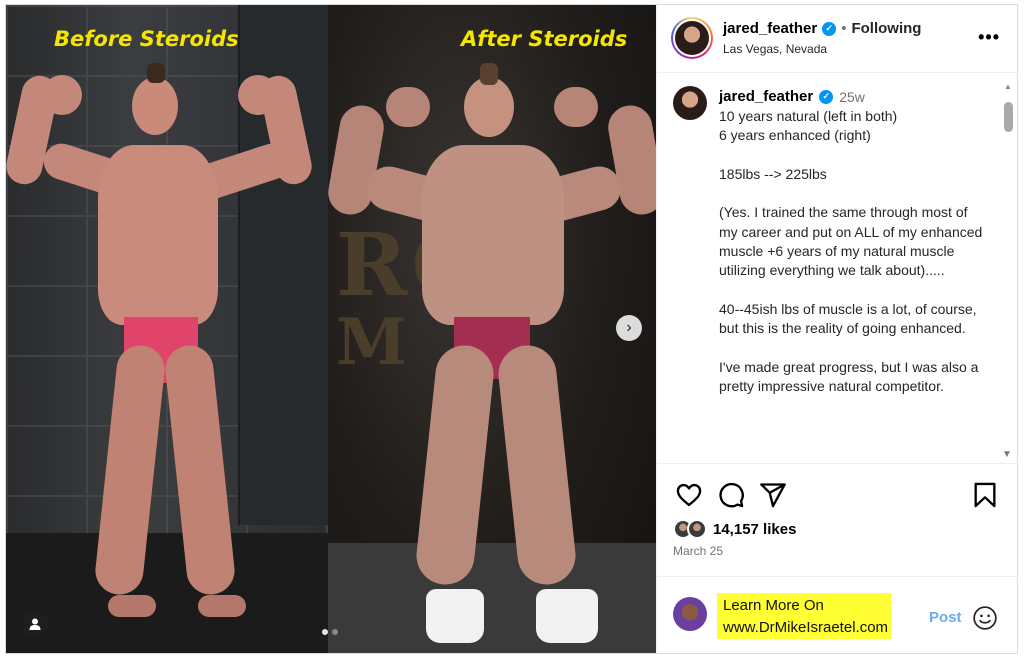 The height and width of the screenshot is (660, 1024). I want to click on author-username: jared_feather, so click(770, 28).